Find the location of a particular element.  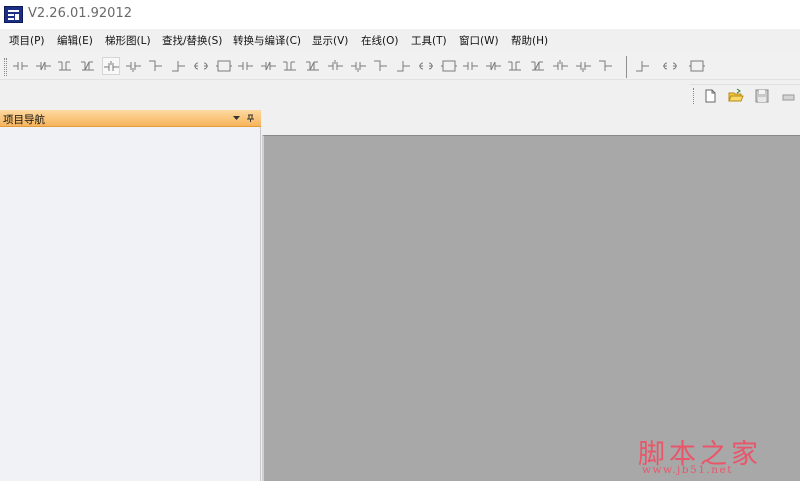

open-folder-icon is located at coordinates (736, 96).